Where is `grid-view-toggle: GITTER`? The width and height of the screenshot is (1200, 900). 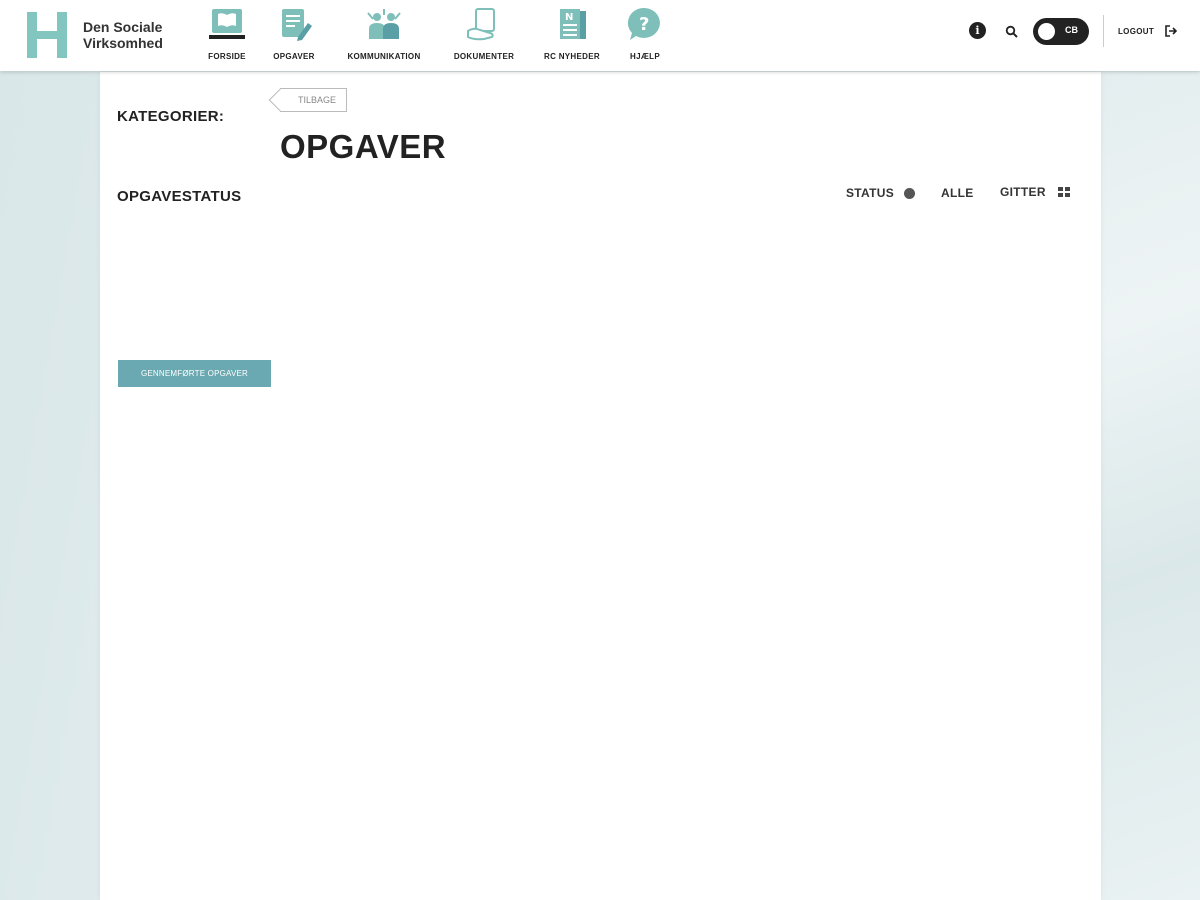 grid-view-toggle: GITTER is located at coordinates (1035, 192).